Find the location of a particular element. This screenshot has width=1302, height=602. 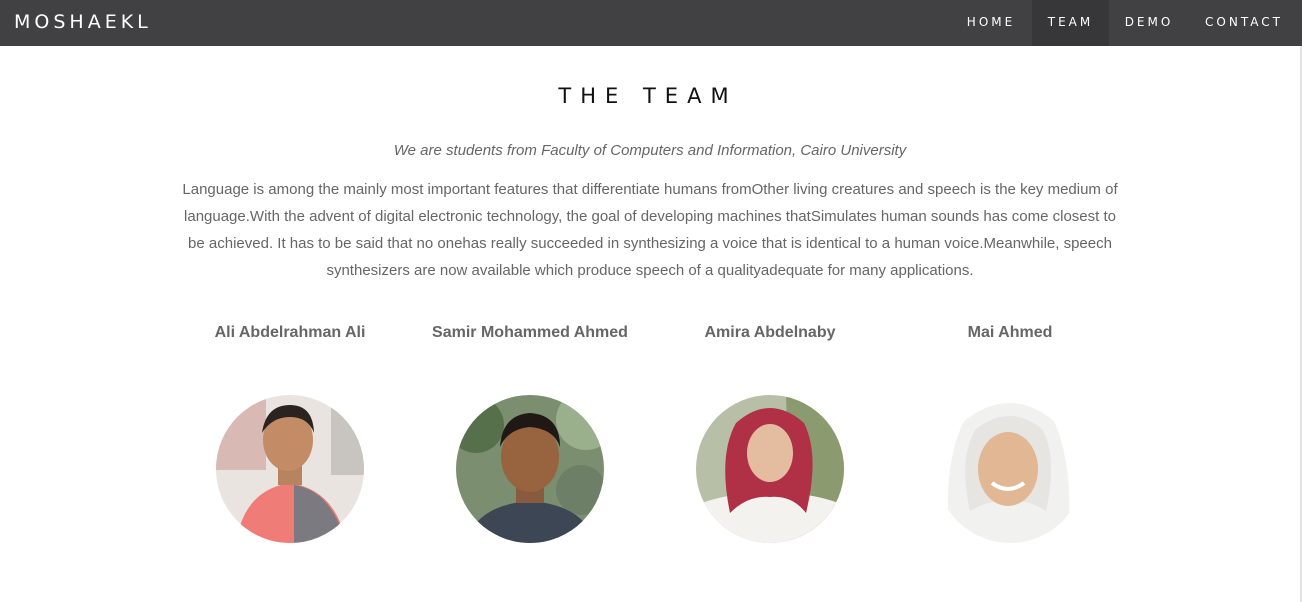

avatar-samir is located at coordinates (530, 469).